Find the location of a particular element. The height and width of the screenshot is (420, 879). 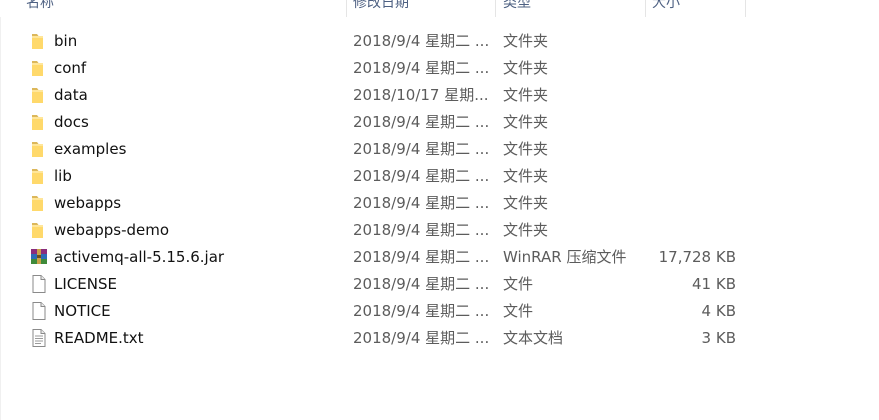

file-row: webapps-demo 2018/9/4 星期二 ... 文件夹 is located at coordinates (439, 230).